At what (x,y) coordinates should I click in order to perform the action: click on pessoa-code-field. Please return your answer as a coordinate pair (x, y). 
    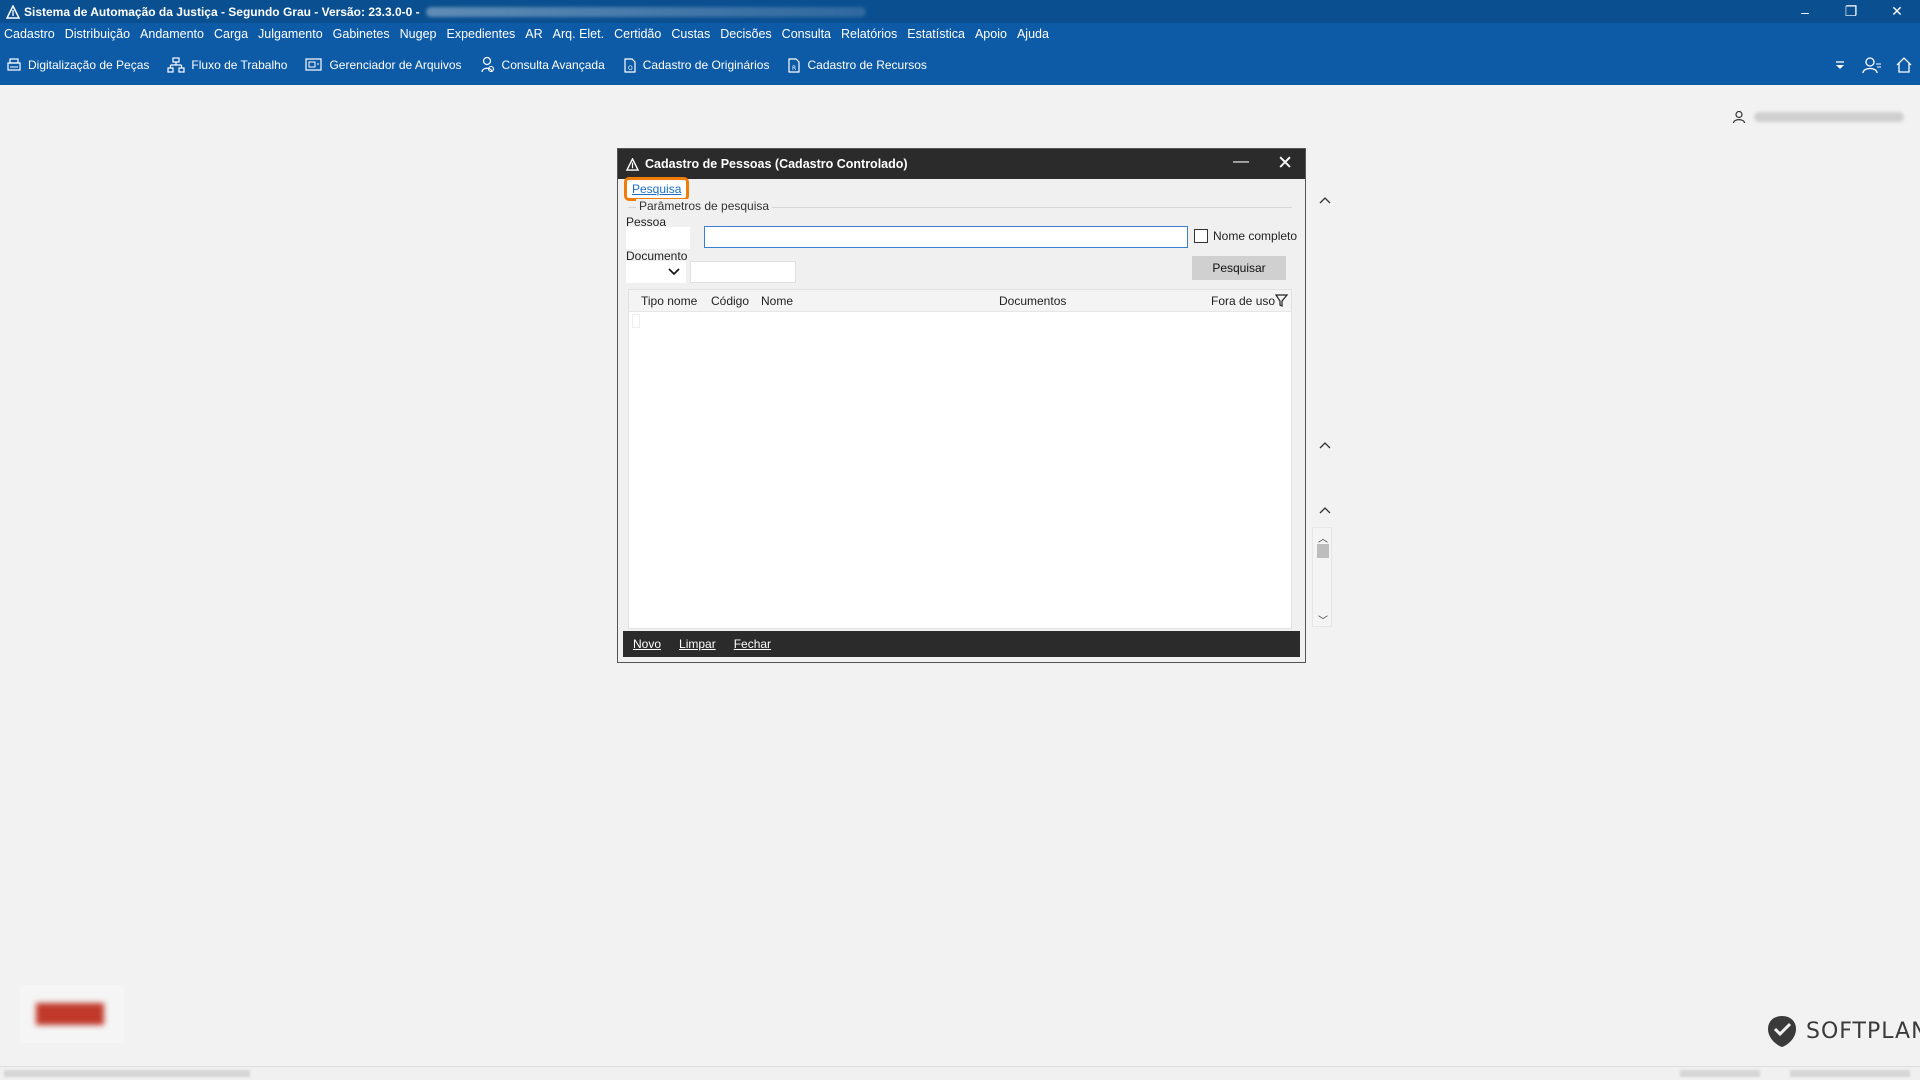
    Looking at the image, I should click on (658, 238).